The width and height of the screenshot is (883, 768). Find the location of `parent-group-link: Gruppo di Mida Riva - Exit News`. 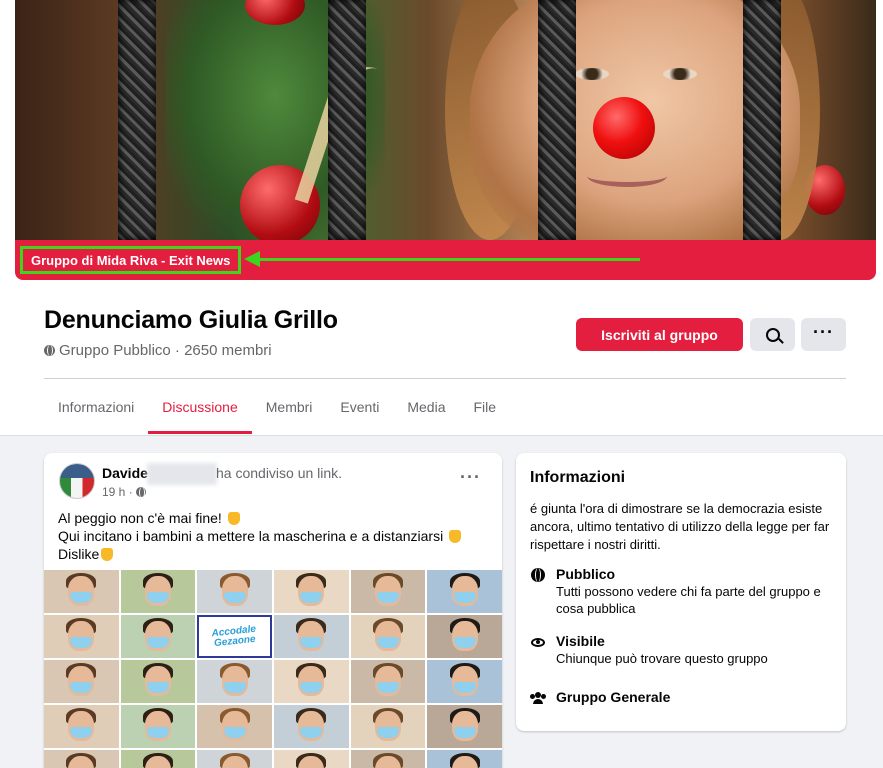

parent-group-link: Gruppo di Mida Riva - Exit News is located at coordinates (131, 260).